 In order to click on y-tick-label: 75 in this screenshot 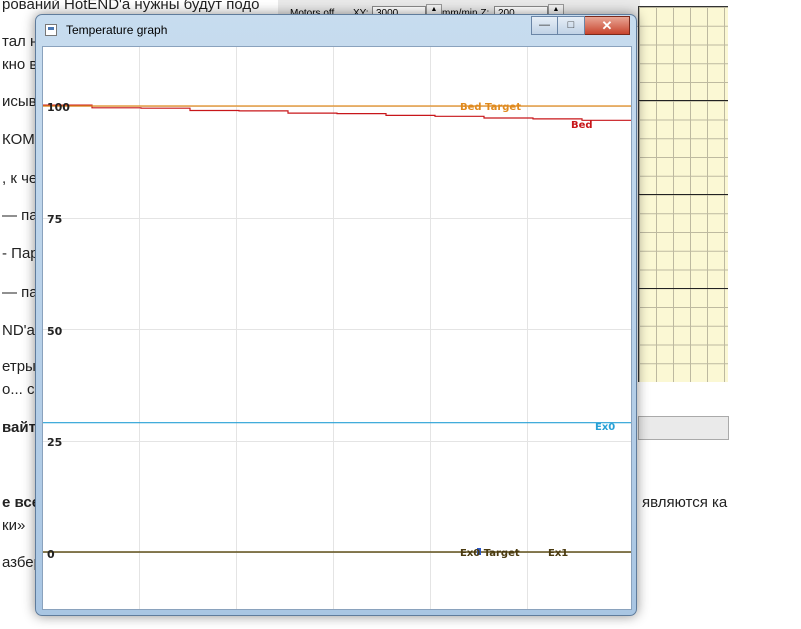, I will do `click(55, 219)`.